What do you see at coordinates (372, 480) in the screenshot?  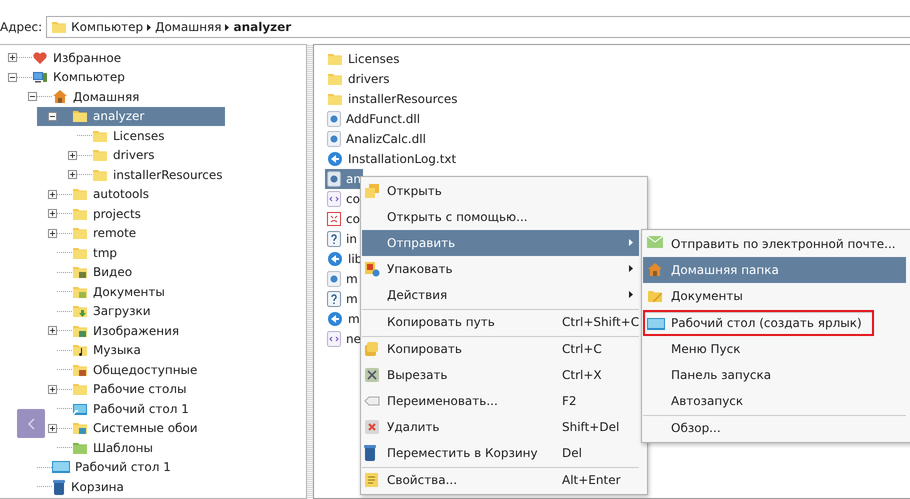 I see `notepad-icon` at bounding box center [372, 480].